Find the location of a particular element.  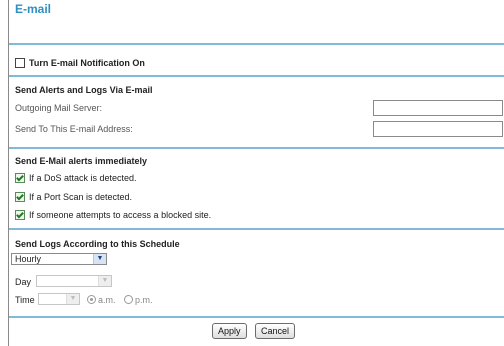

schedule-heading: Send Logs According to this Schedule is located at coordinates (97, 244).